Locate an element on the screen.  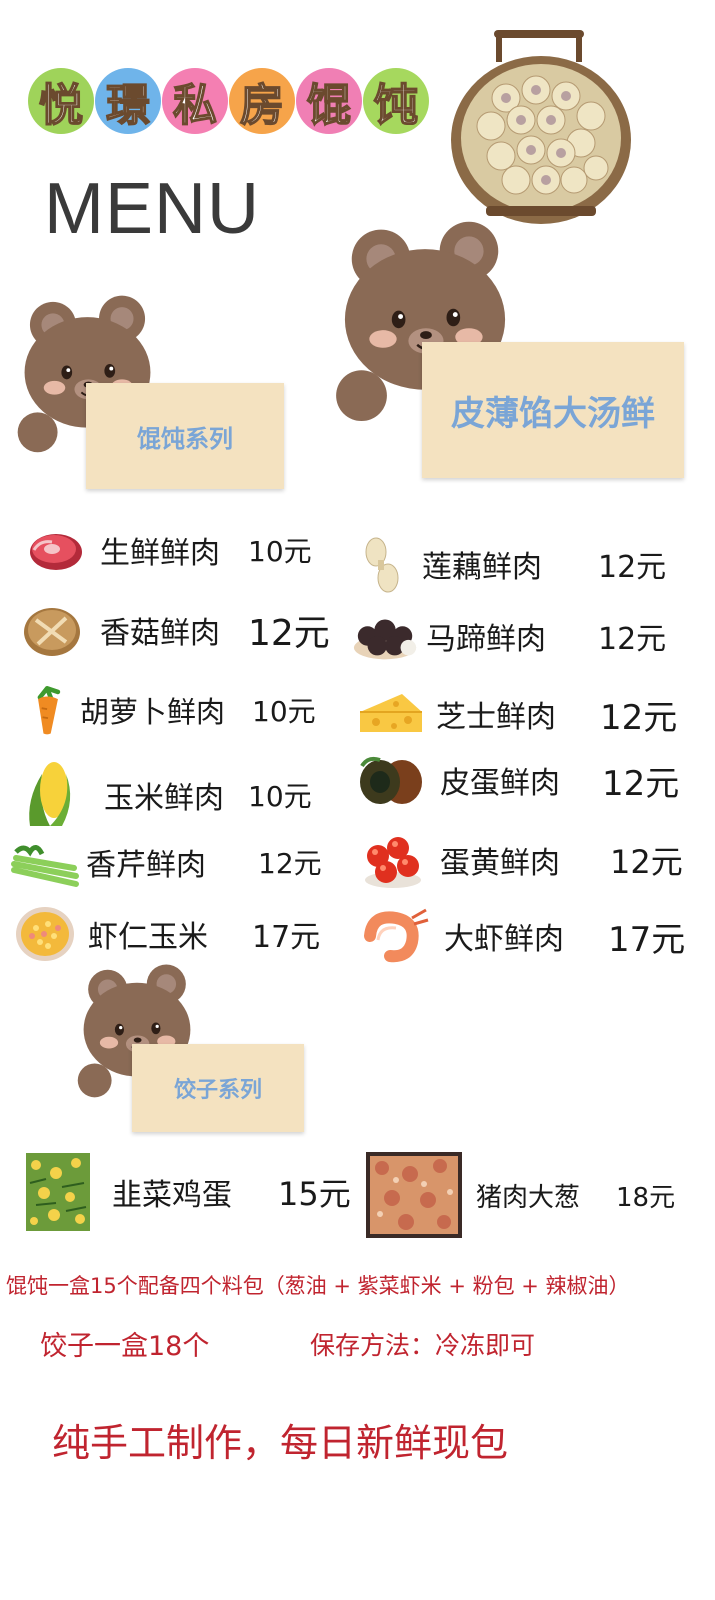
shrimp-corn-icon is located at coordinates (45, 934).